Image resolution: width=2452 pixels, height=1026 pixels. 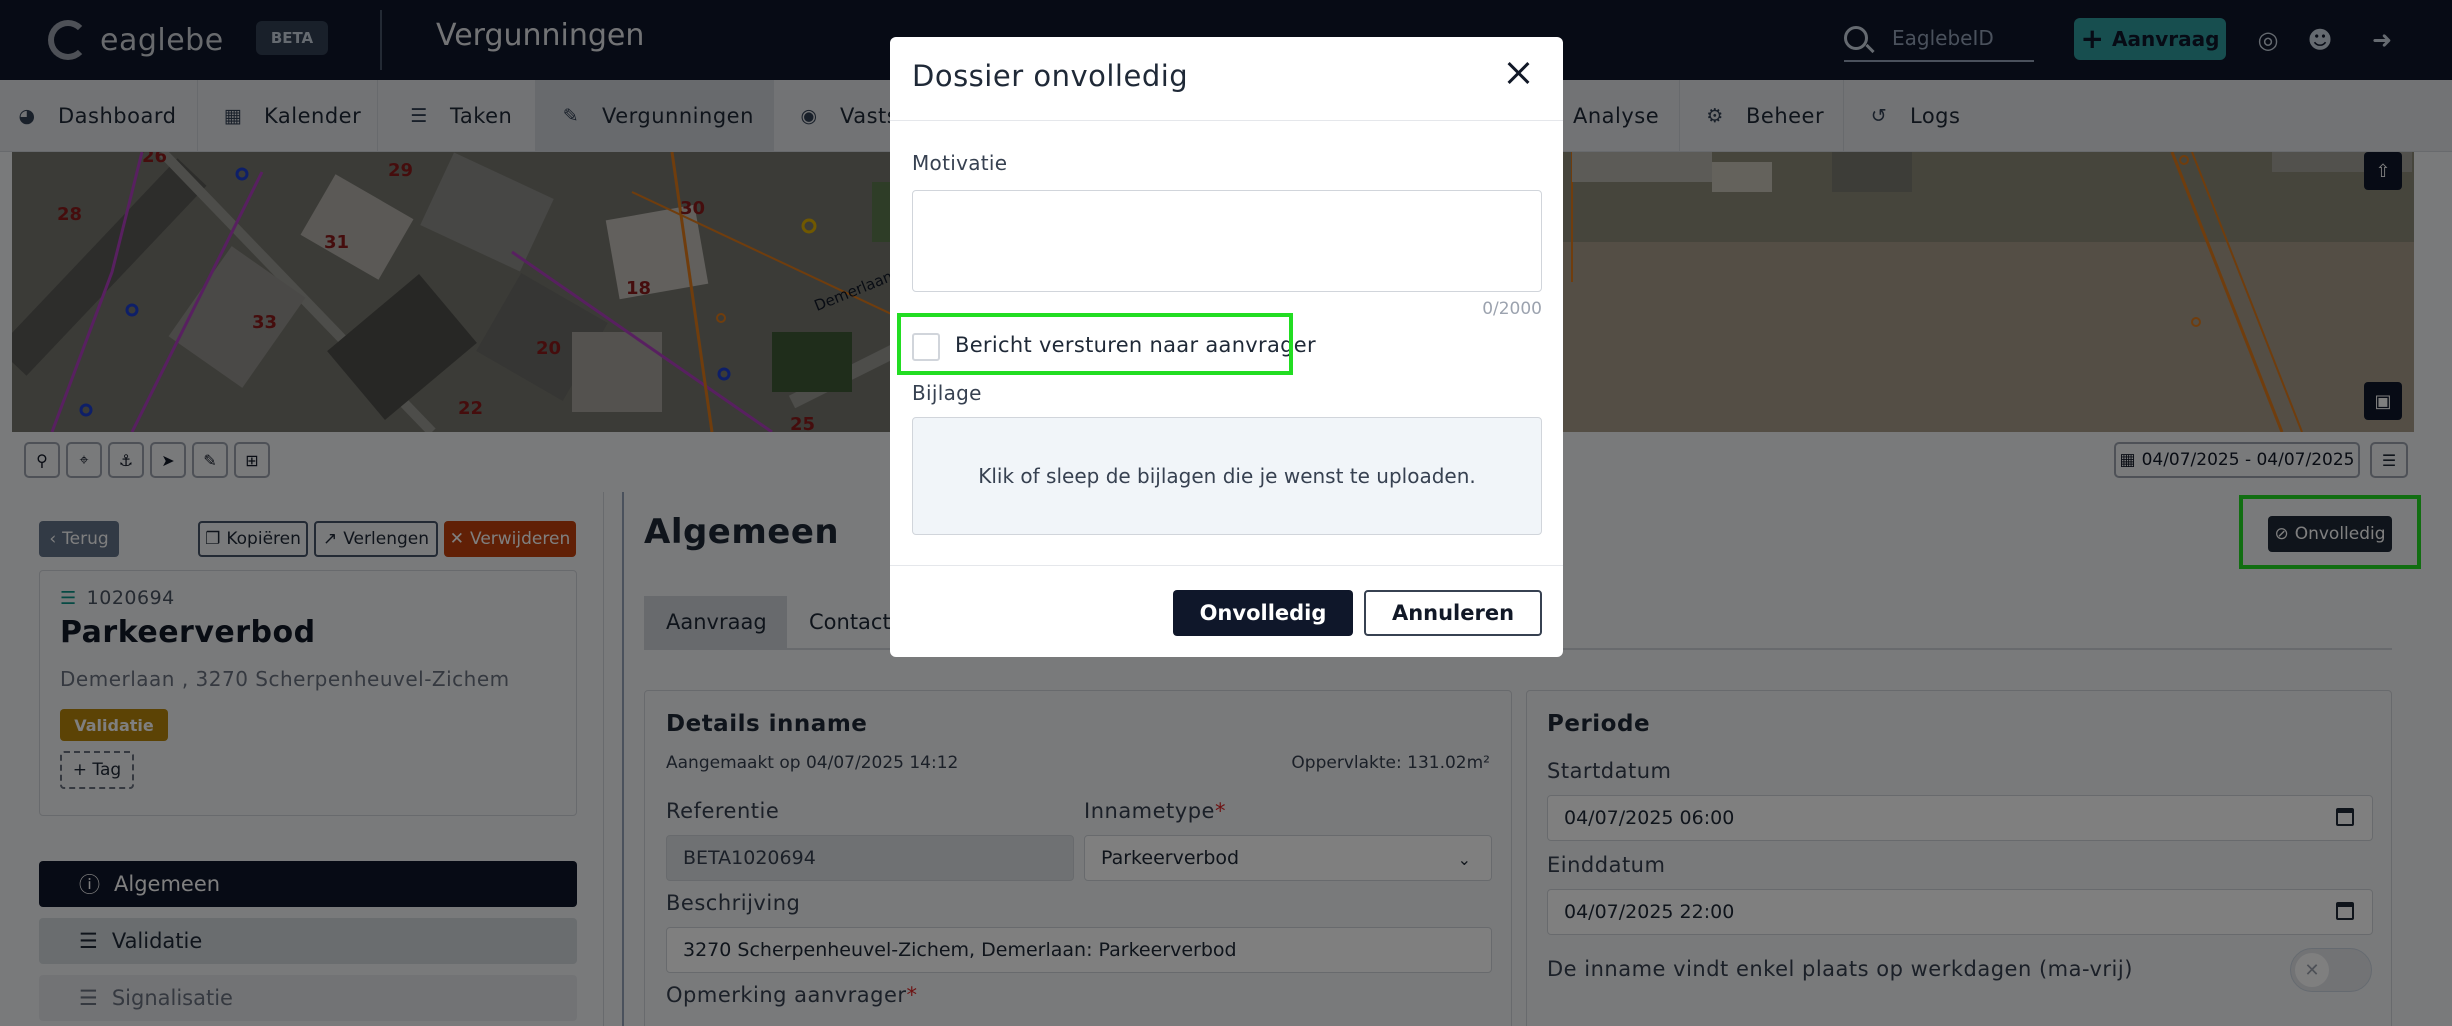 What do you see at coordinates (1227, 241) in the screenshot?
I see `motivation-textarea` at bounding box center [1227, 241].